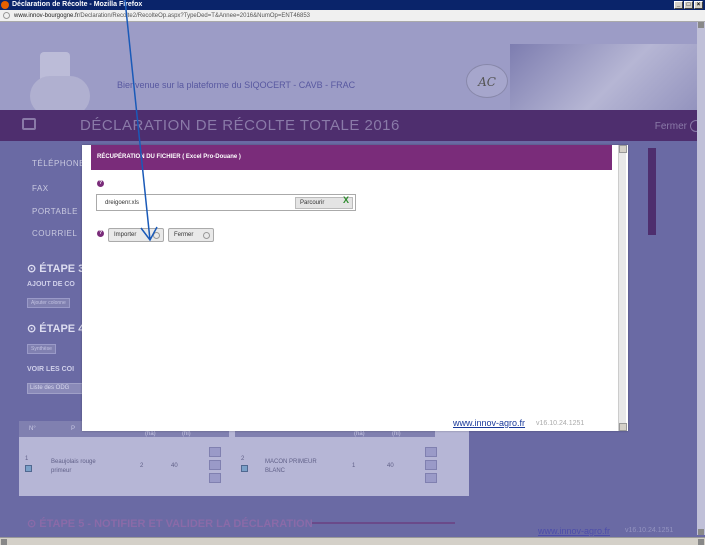 The height and width of the screenshot is (545, 705). I want to click on dialog-footer-version: v16.10.24.1251, so click(560, 423).